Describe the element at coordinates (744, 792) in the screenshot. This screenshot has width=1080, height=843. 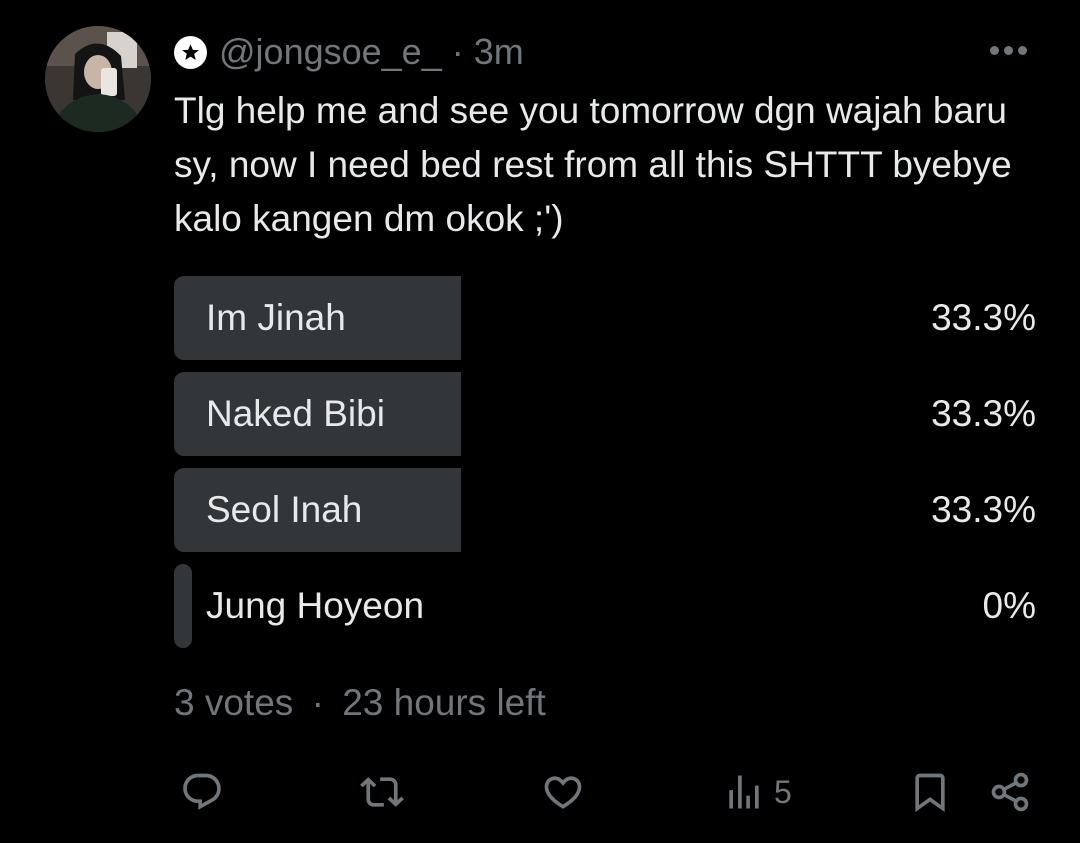
I see `views-bar-chart-icon` at that location.